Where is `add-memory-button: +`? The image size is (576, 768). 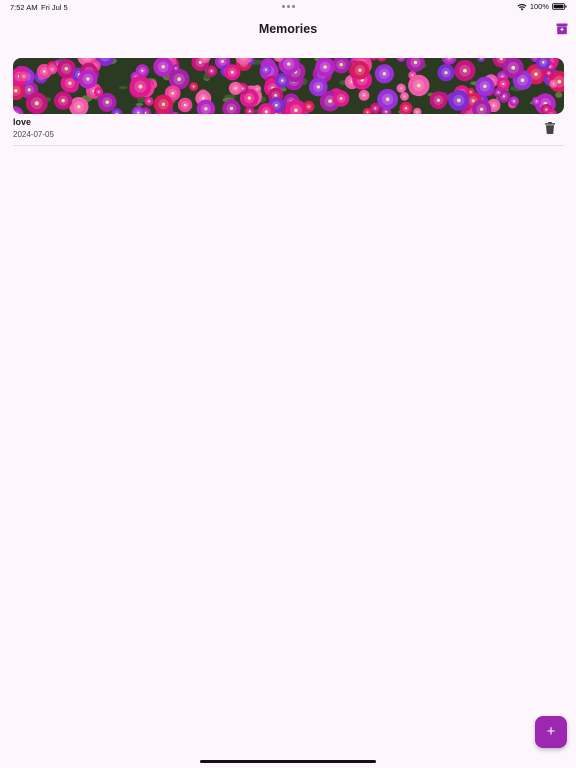
add-memory-button: + is located at coordinates (551, 732).